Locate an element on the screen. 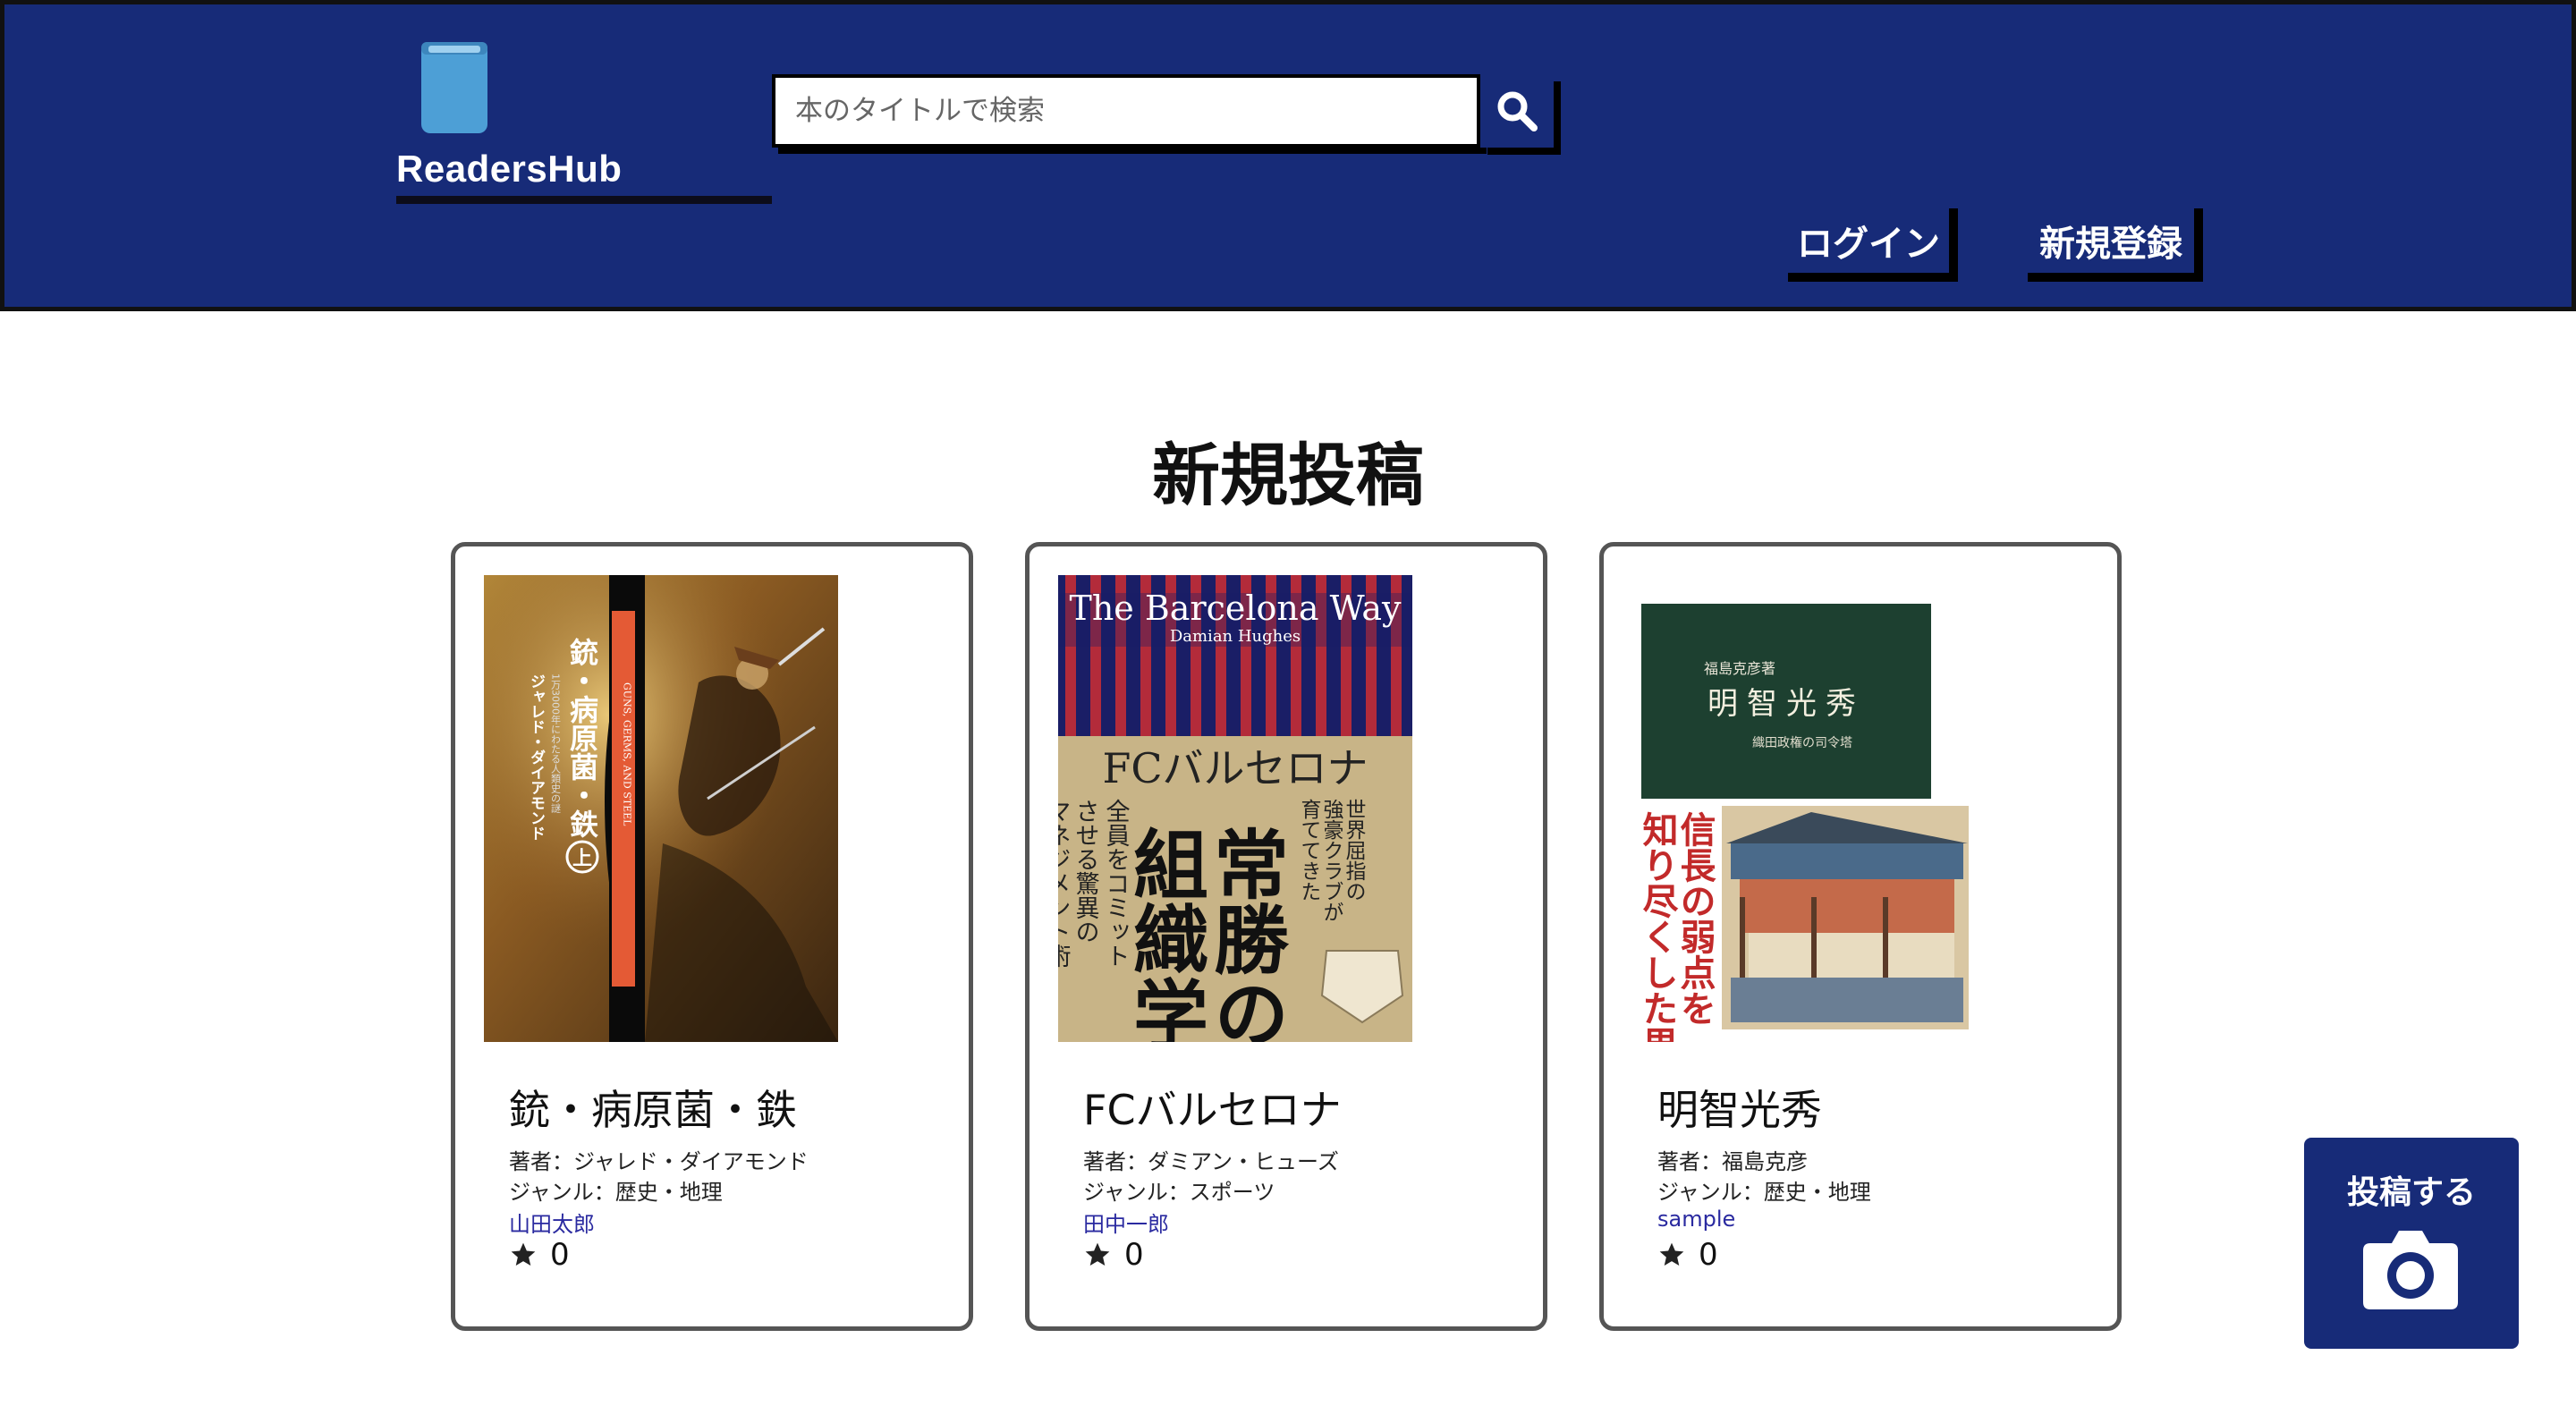  svg-text: GUNS, GERMS, AND STEEL is located at coordinates (627, 754).